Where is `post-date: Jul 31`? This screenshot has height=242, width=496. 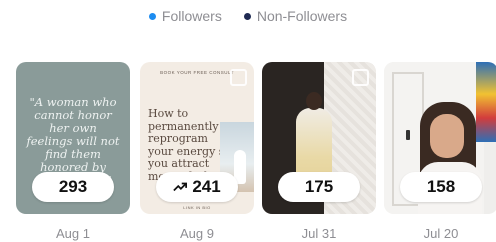
post-date: Jul 31 is located at coordinates (319, 233).